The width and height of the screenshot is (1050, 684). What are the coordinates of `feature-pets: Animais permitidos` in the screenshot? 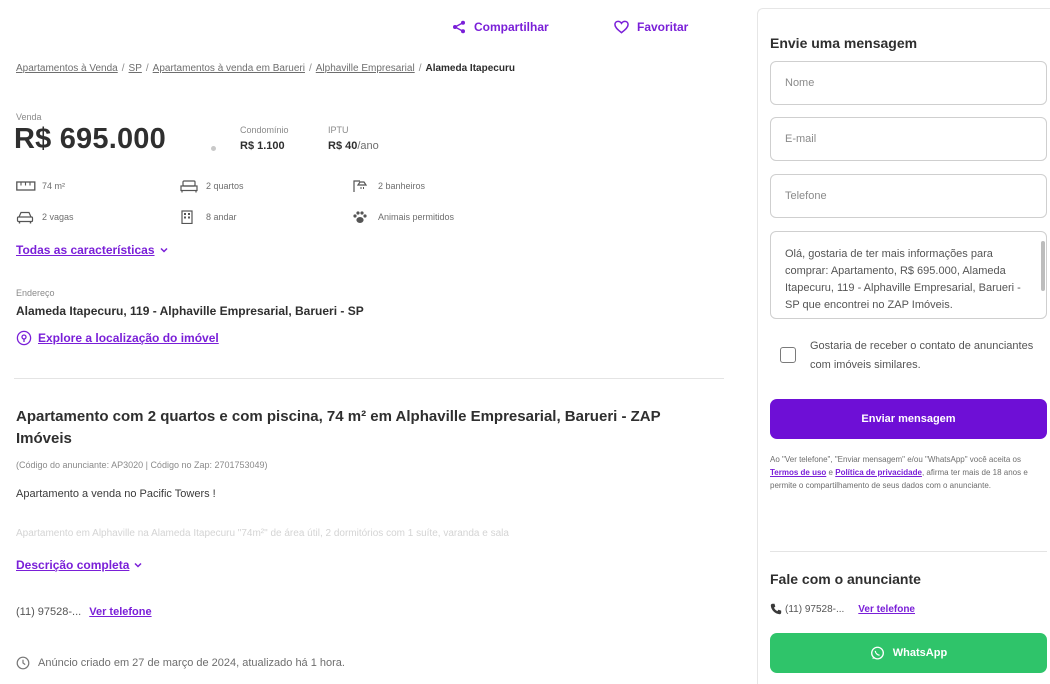 It's located at (403, 217).